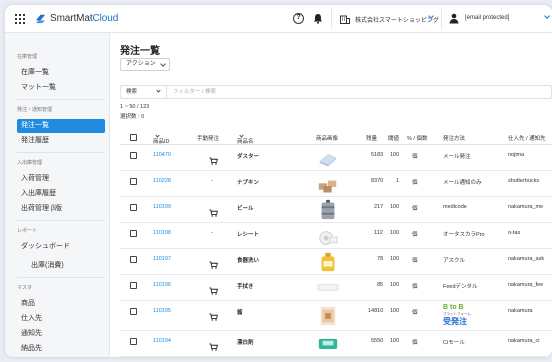 This screenshot has height=362, width=552. What do you see at coordinates (144, 92) in the screenshot?
I see `filter-field-select: 検索` at bounding box center [144, 92].